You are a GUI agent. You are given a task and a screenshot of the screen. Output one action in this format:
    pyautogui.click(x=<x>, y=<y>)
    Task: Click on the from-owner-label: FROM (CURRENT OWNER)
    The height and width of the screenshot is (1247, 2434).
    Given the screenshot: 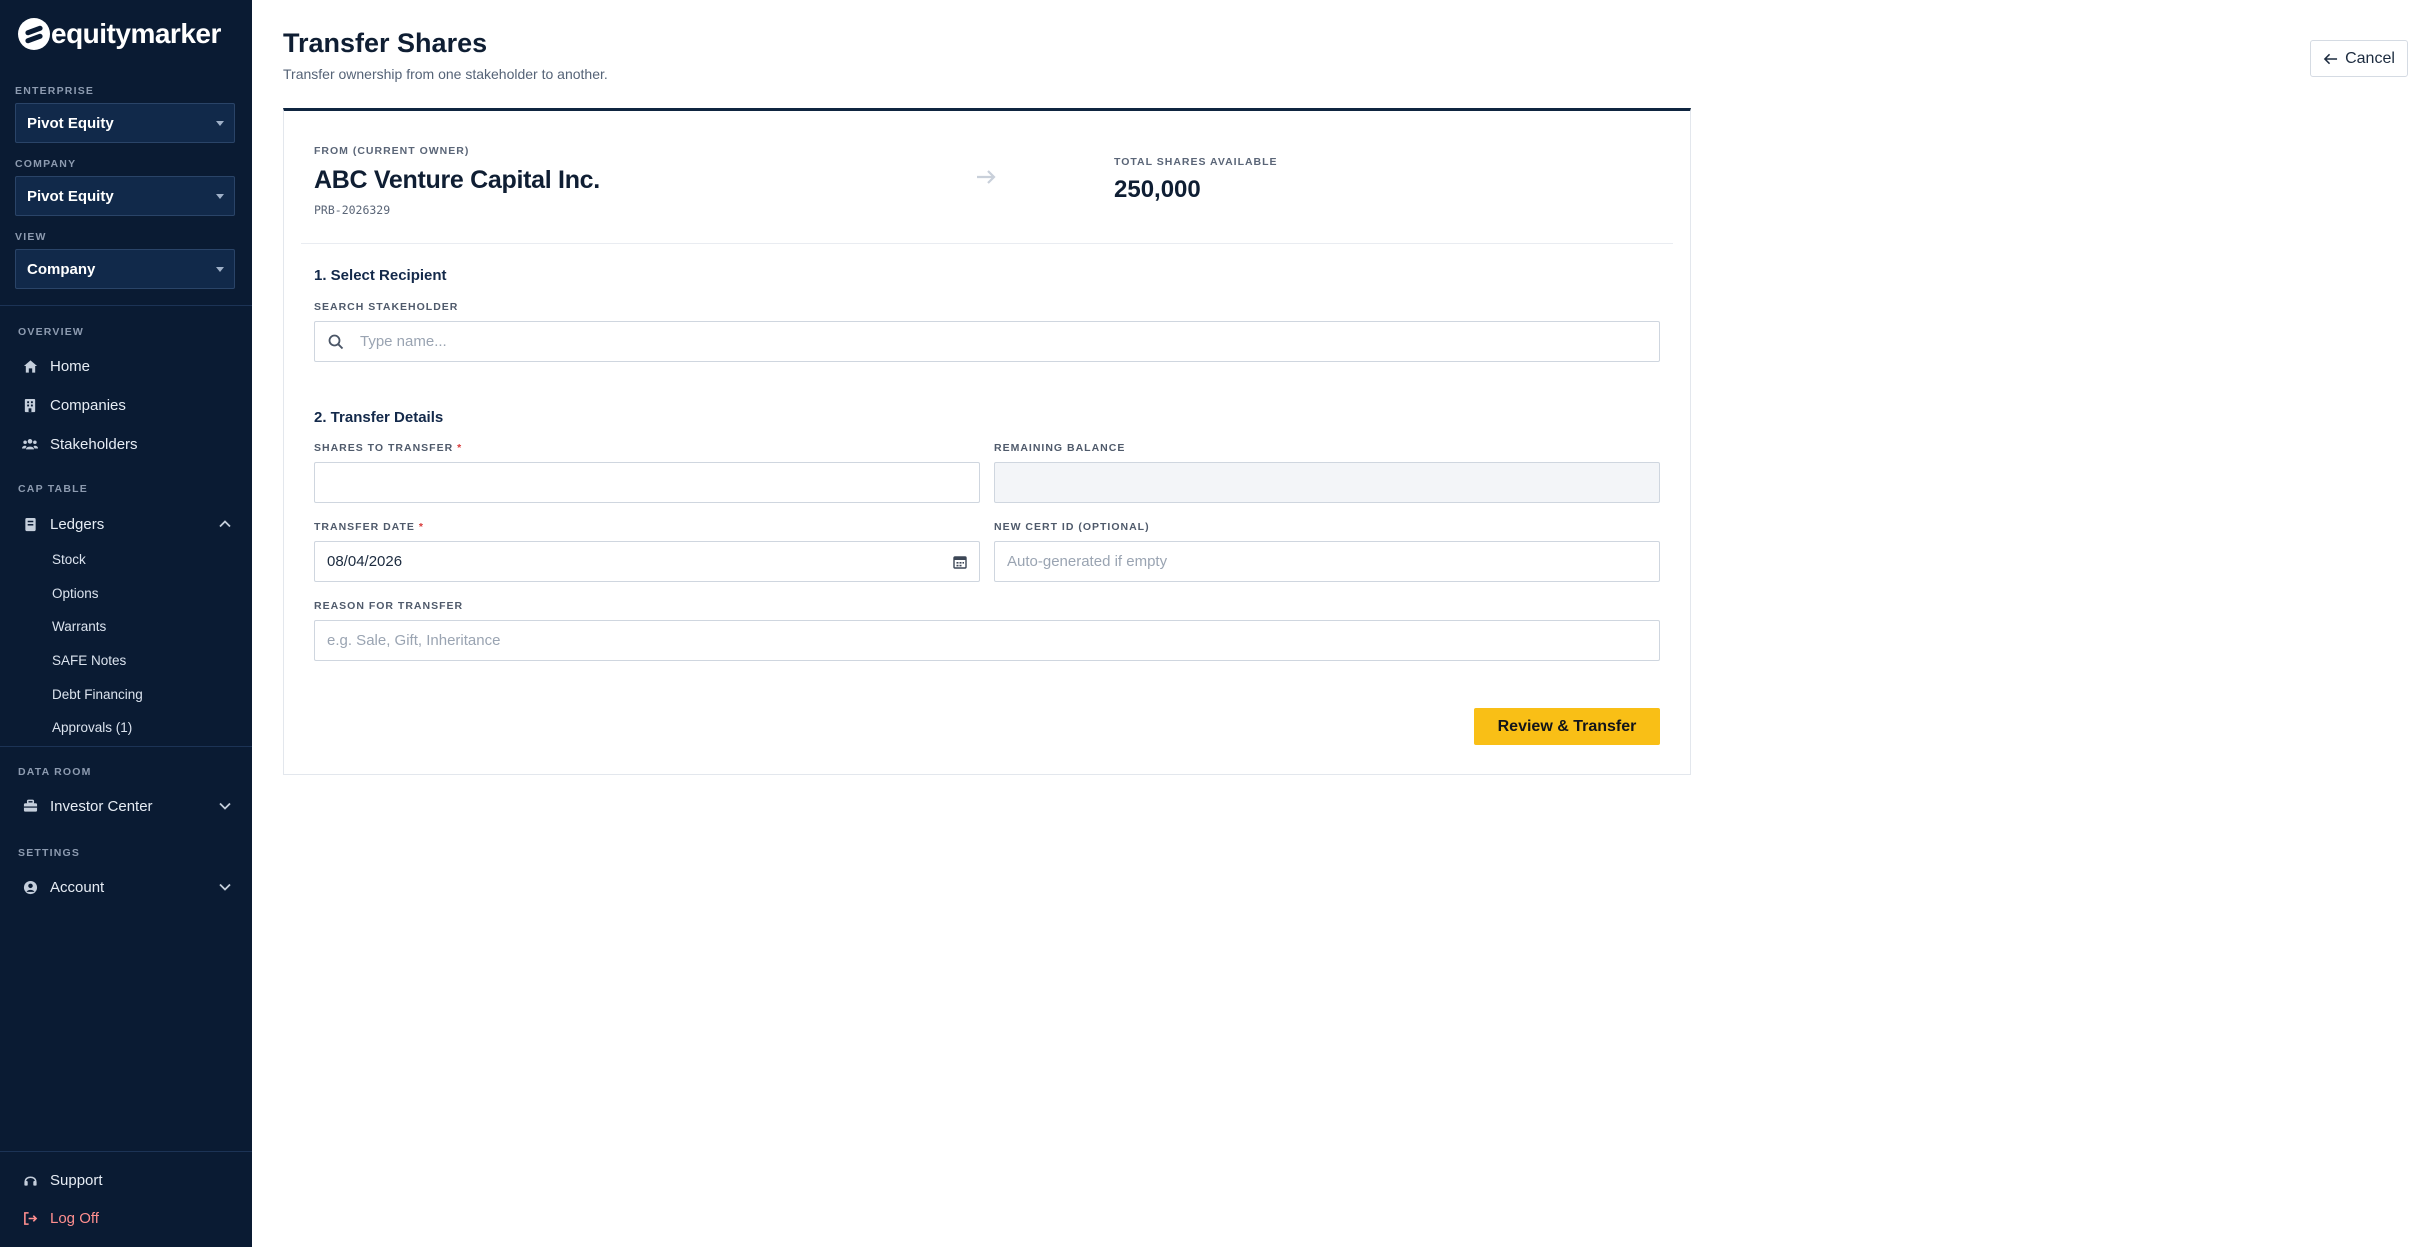 What is the action you would take?
    pyautogui.click(x=392, y=151)
    